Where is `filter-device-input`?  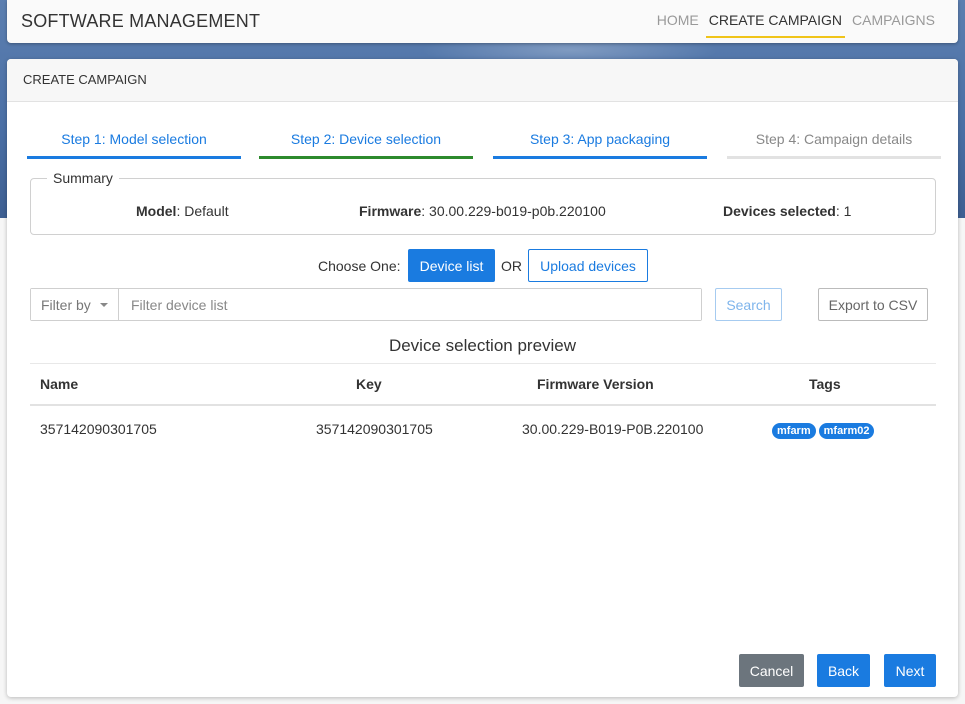
filter-device-input is located at coordinates (410, 304).